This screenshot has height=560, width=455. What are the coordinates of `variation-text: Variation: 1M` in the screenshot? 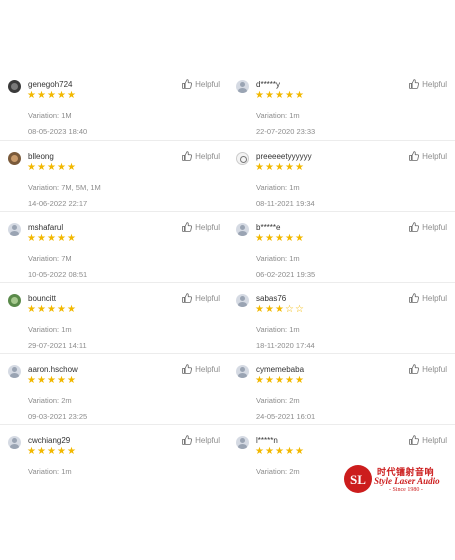 It's located at (50, 115).